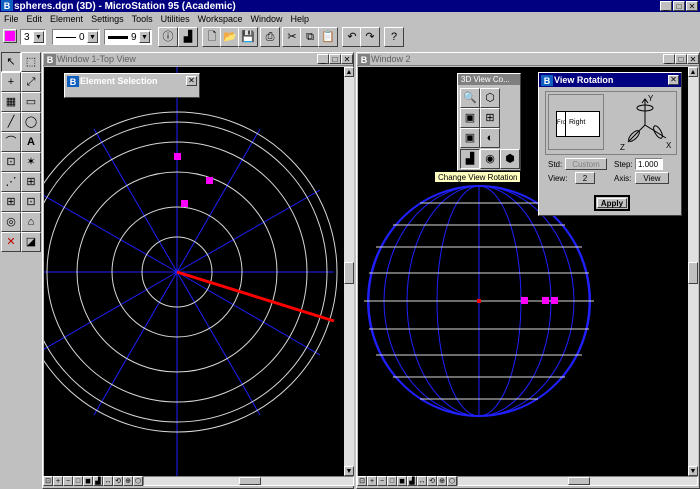  I want to click on menu-utilities: Utilities, so click(175, 19).